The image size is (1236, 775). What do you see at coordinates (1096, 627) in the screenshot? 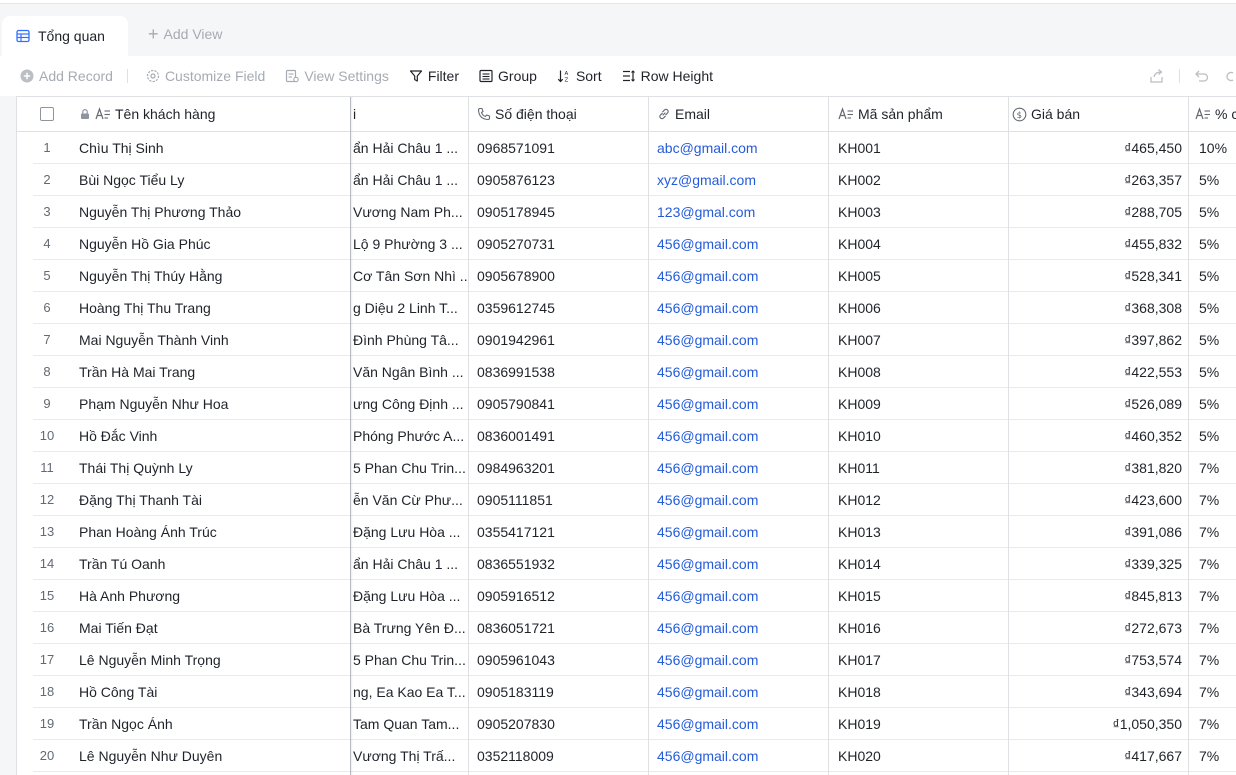
I see `price-cell: ₫272,673` at bounding box center [1096, 627].